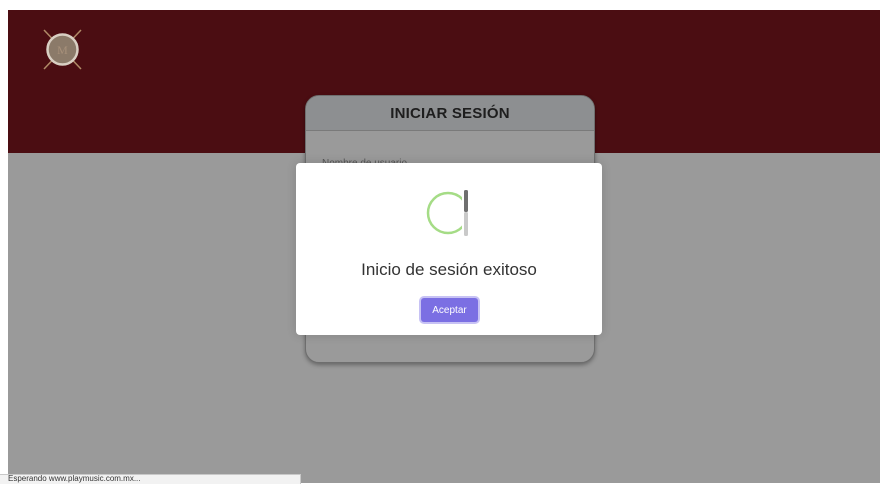  I want to click on svg-text: M, so click(62, 50).